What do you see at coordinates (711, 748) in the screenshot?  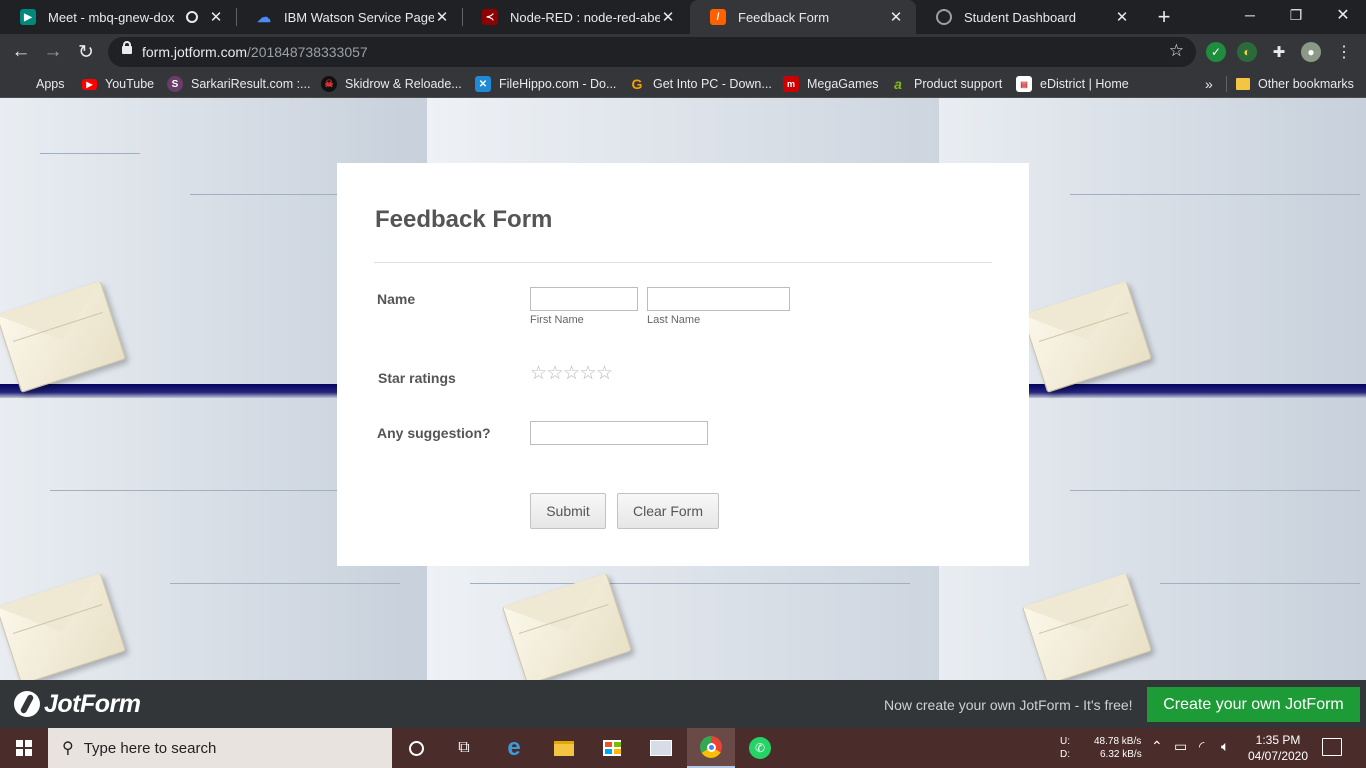 I see `chrome-taskbar-icon` at bounding box center [711, 748].